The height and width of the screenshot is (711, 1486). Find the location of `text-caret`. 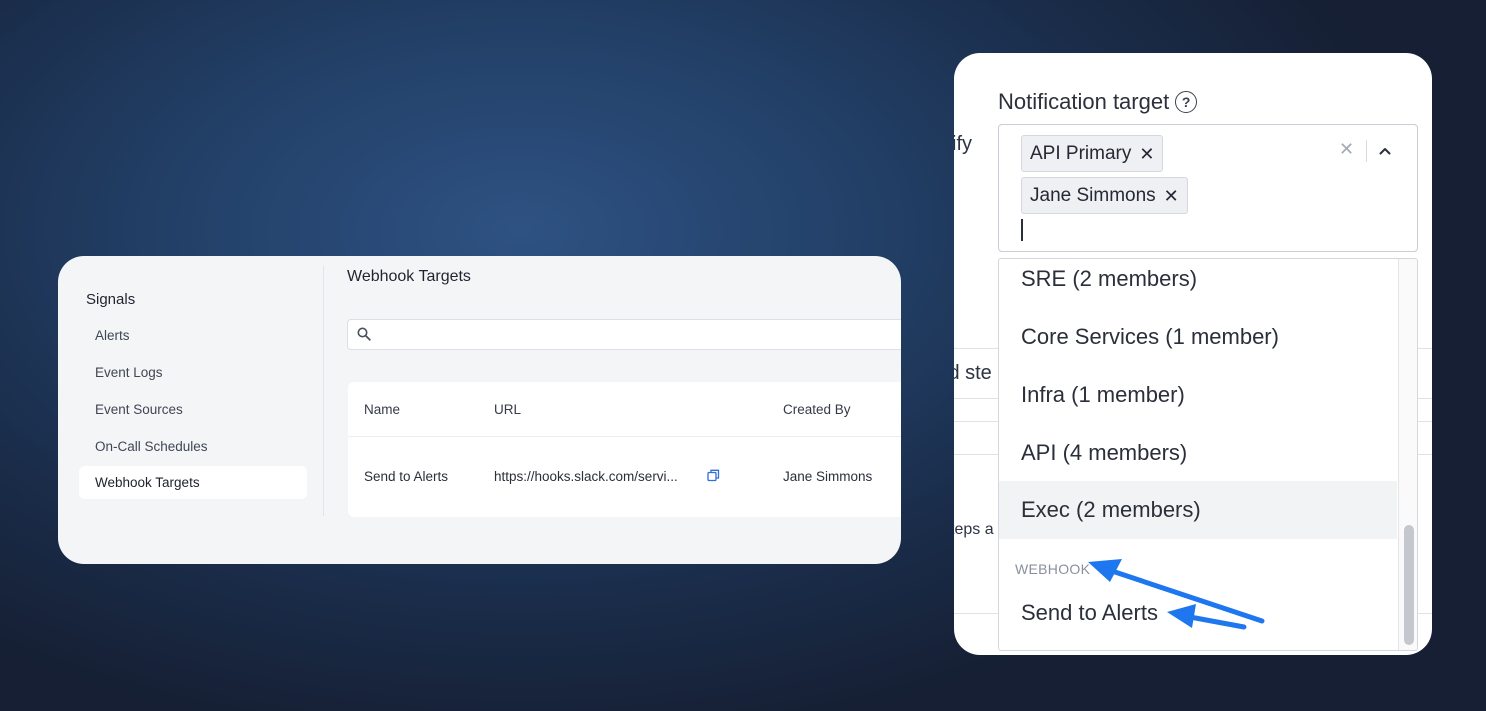

text-caret is located at coordinates (1022, 230).